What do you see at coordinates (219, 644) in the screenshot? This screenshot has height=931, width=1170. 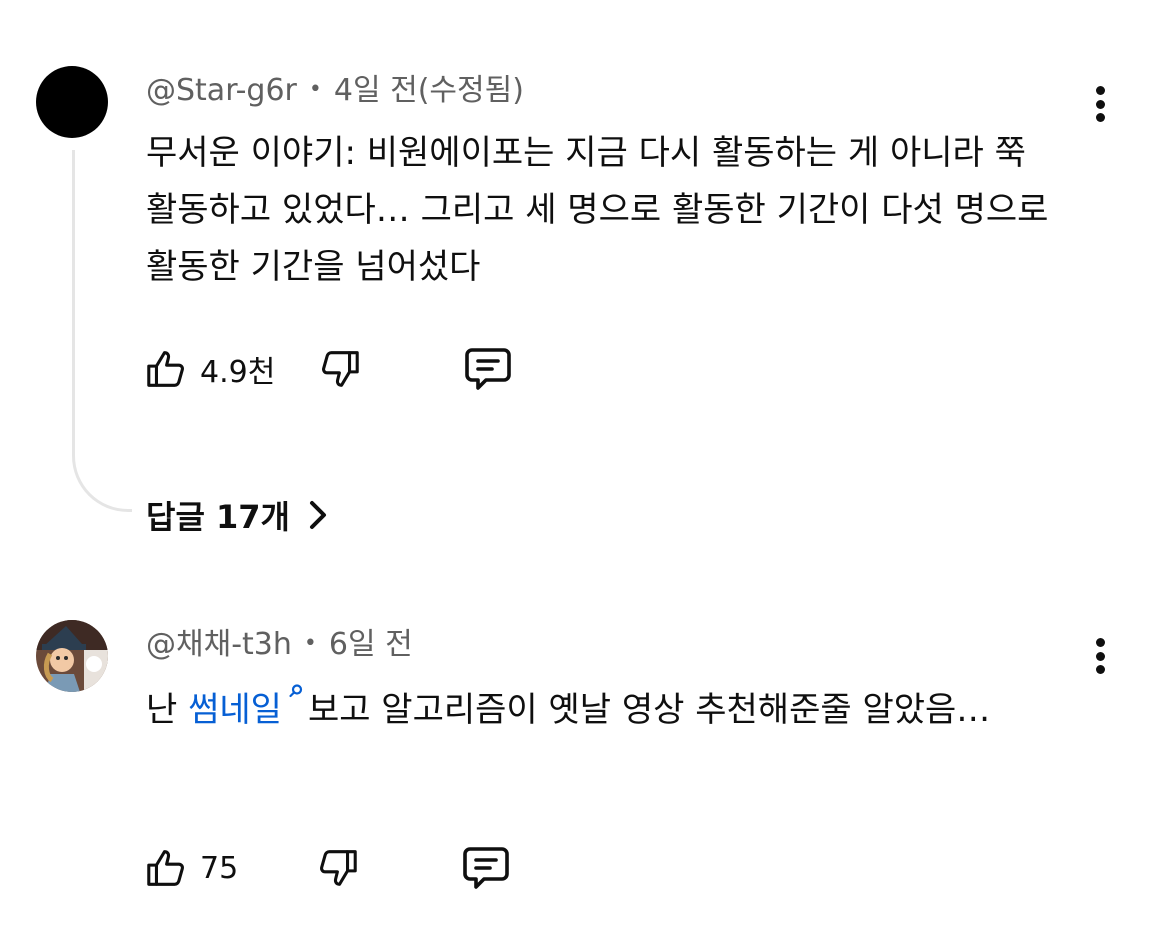 I see `comment-author: @채채-t3h` at bounding box center [219, 644].